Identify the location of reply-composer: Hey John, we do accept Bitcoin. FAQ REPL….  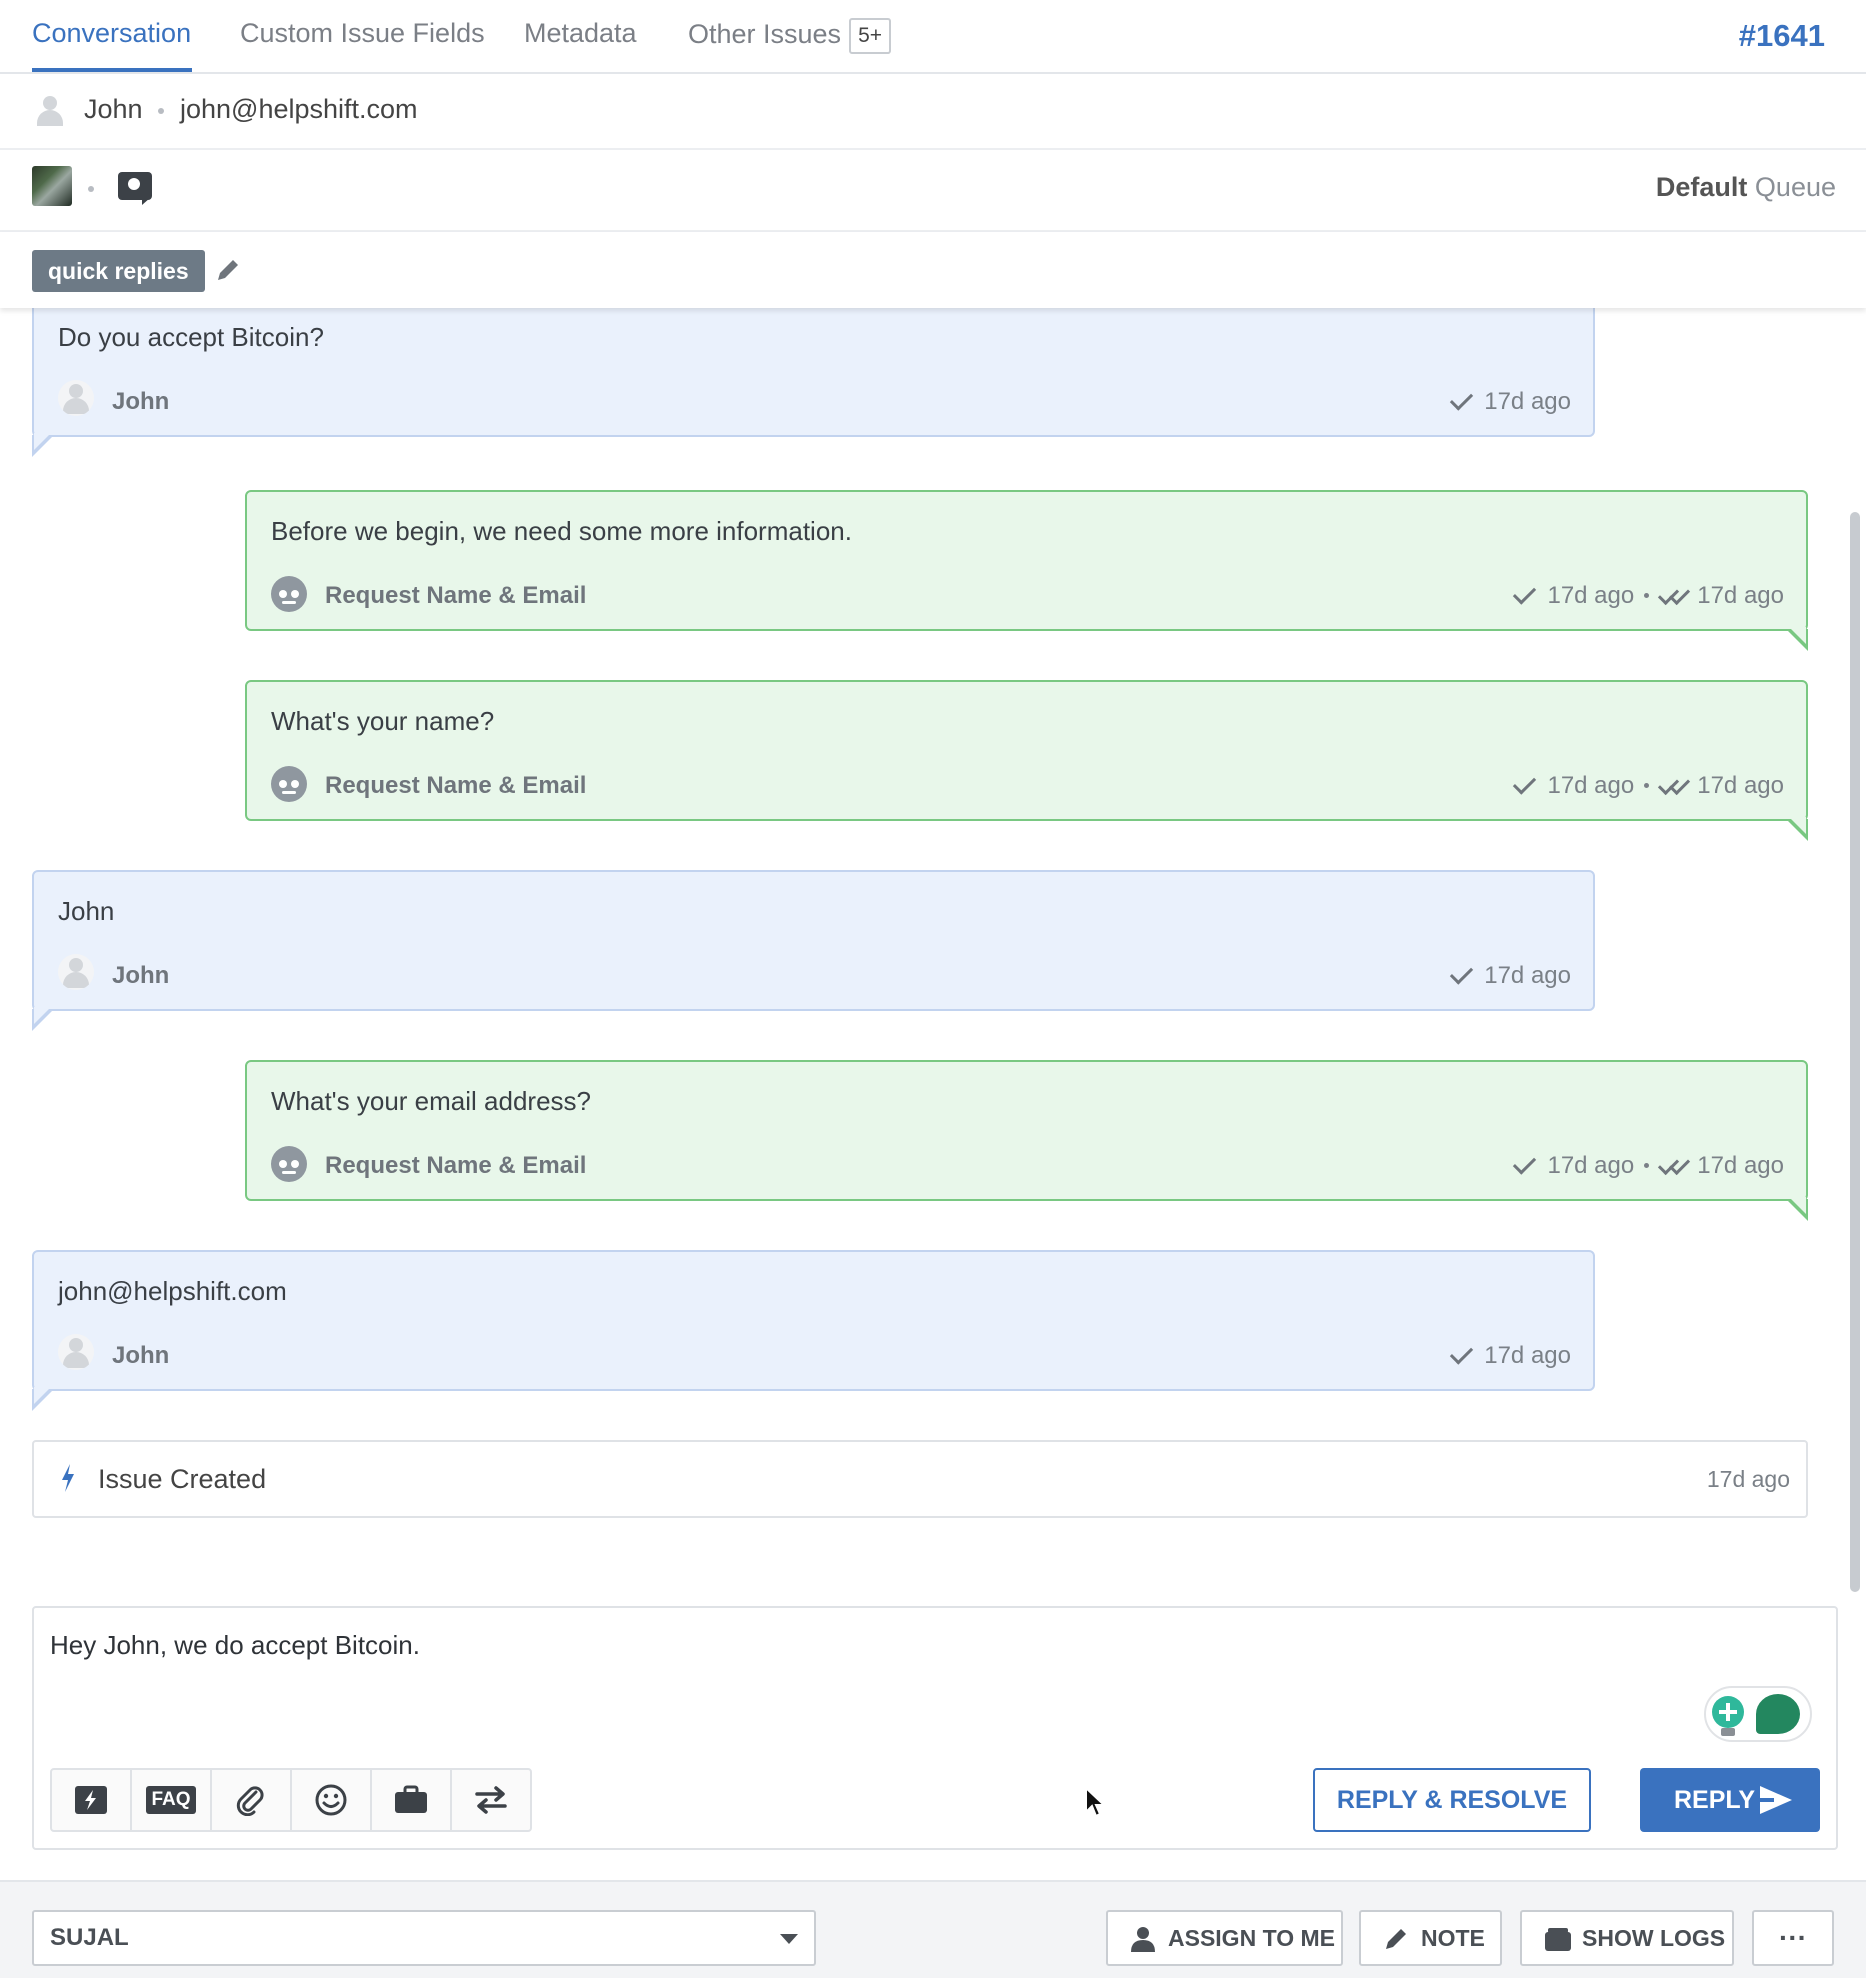
(935, 1728).